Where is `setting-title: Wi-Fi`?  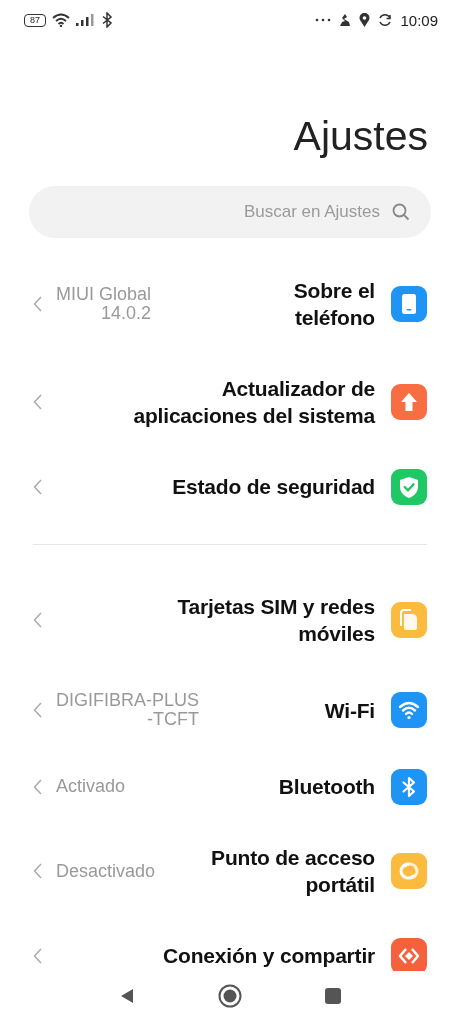 setting-title: Wi-Fi is located at coordinates (349, 710).